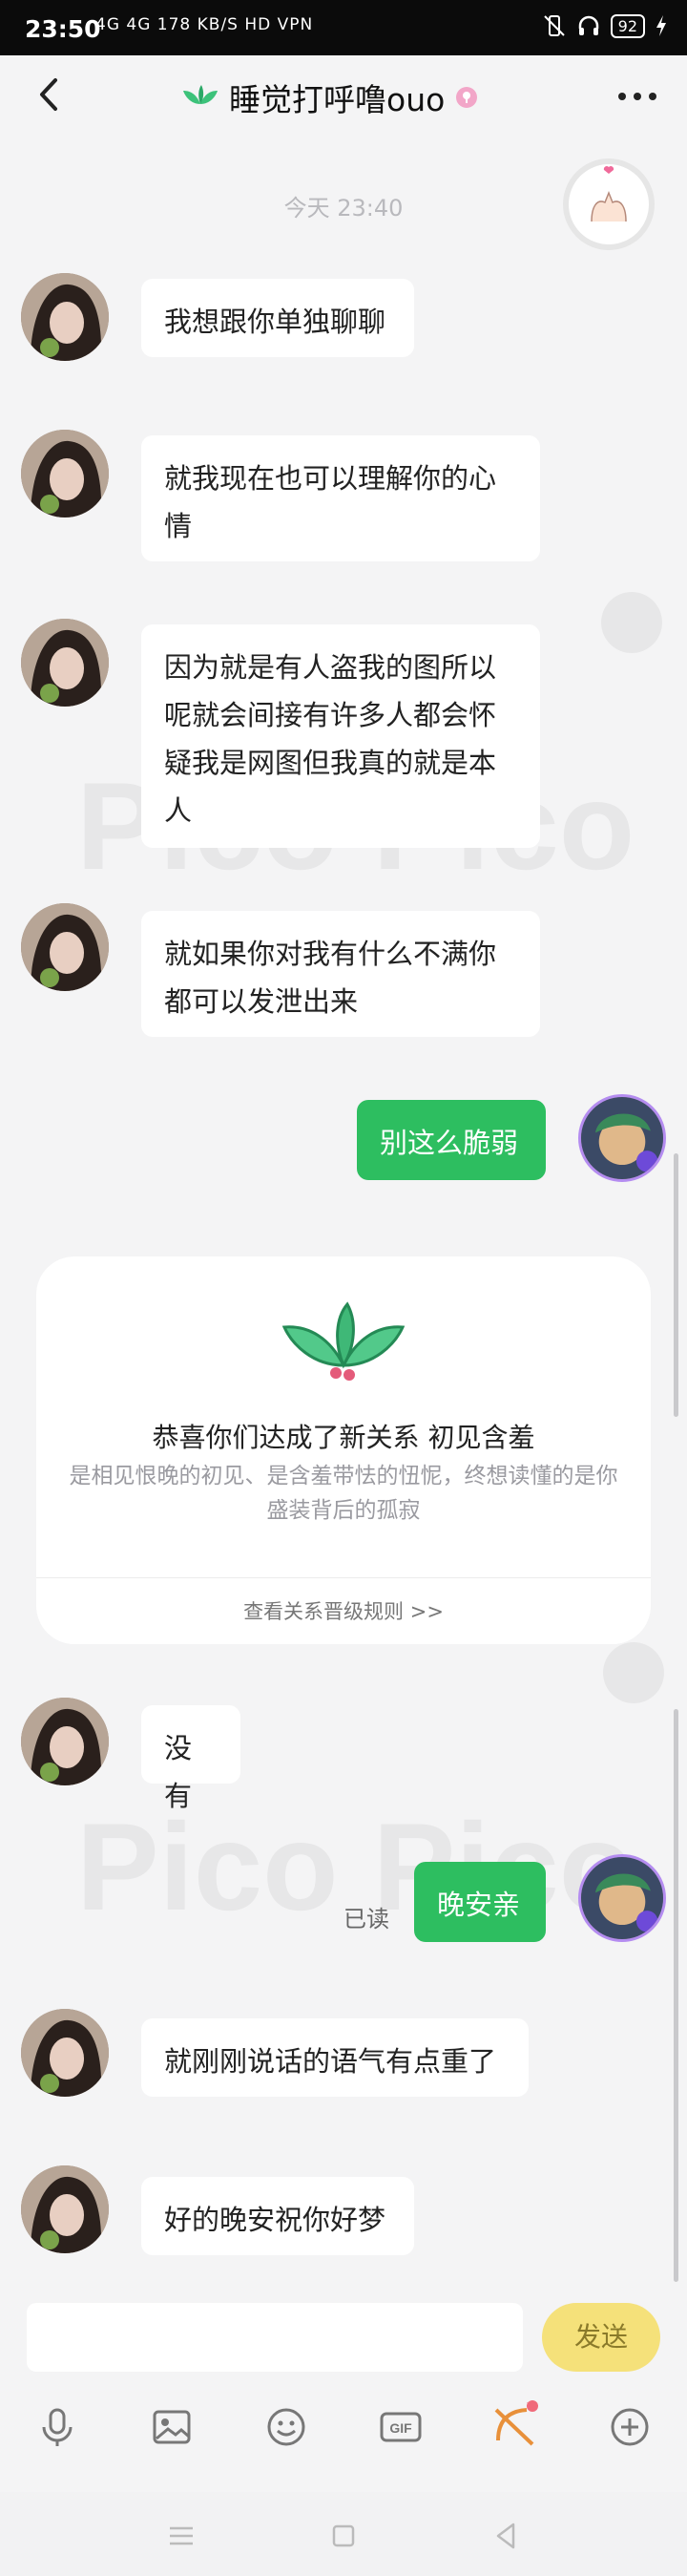 The image size is (687, 2576). Describe the element at coordinates (627, 25) in the screenshot. I see `battery-level: 92` at that location.